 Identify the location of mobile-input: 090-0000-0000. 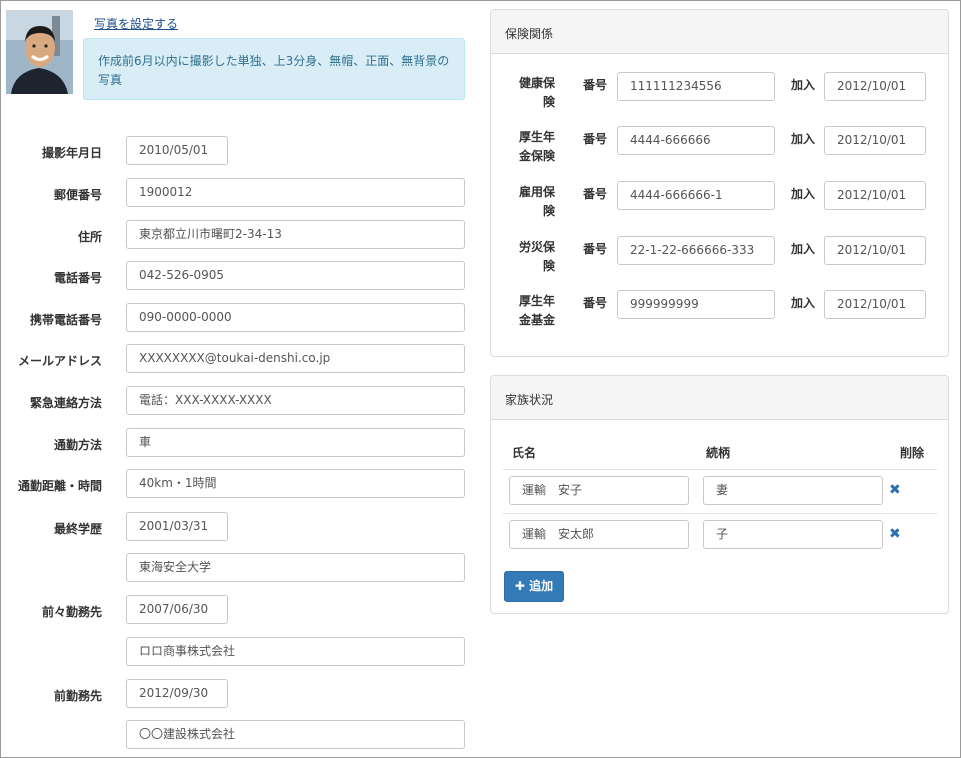
(295, 317).